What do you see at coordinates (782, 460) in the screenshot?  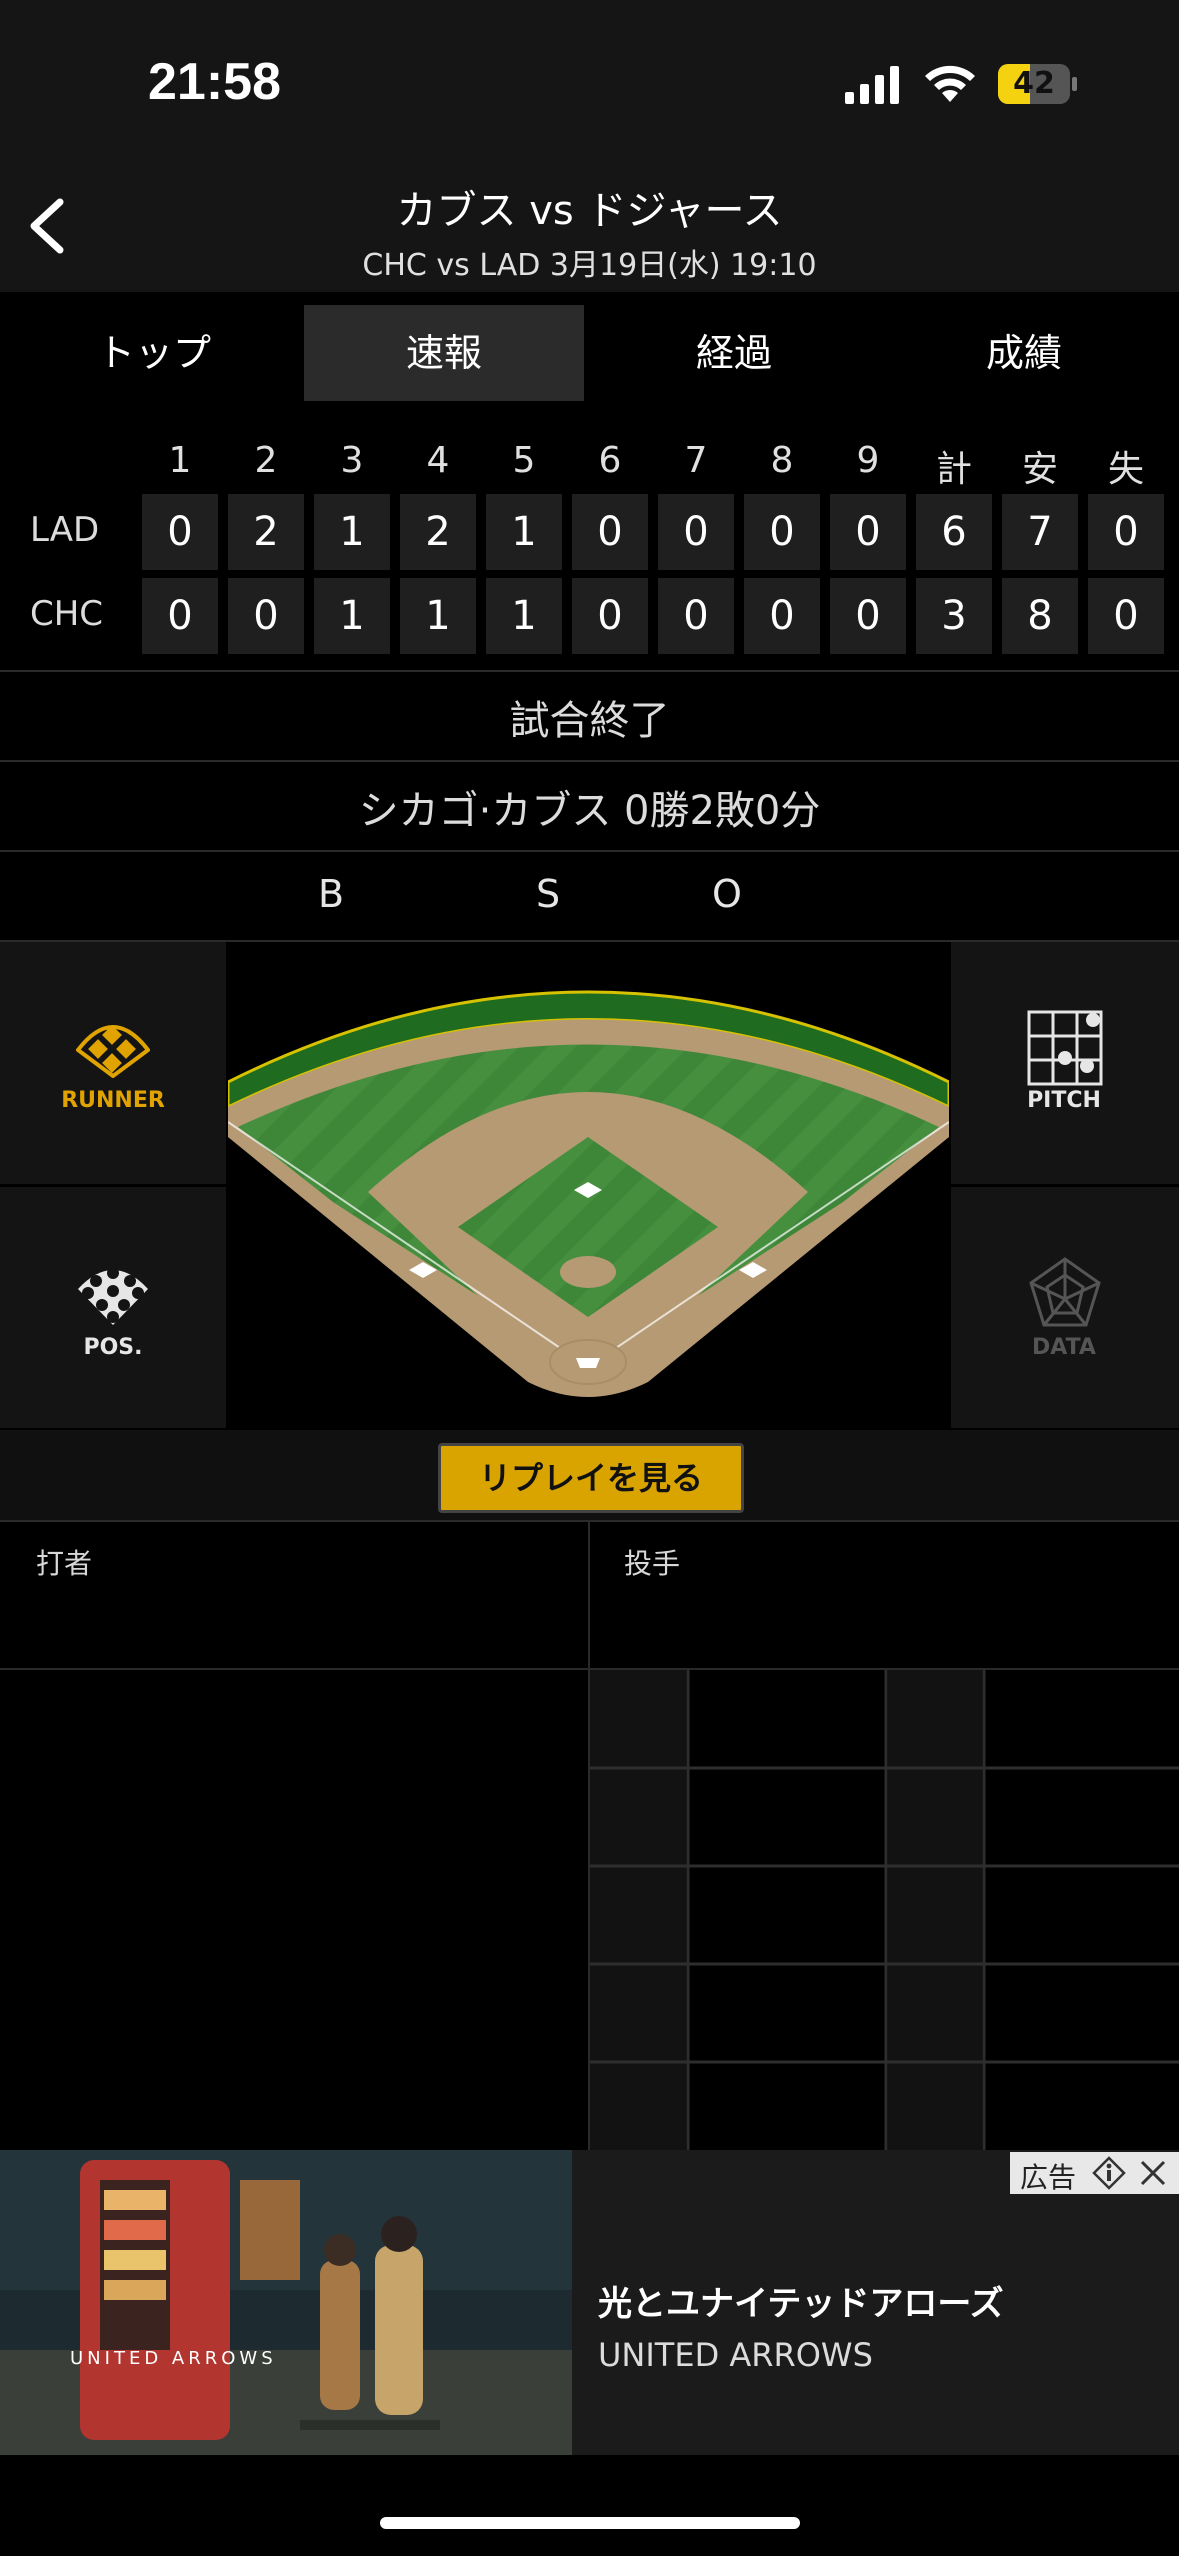 I see `inning-header: 8` at bounding box center [782, 460].